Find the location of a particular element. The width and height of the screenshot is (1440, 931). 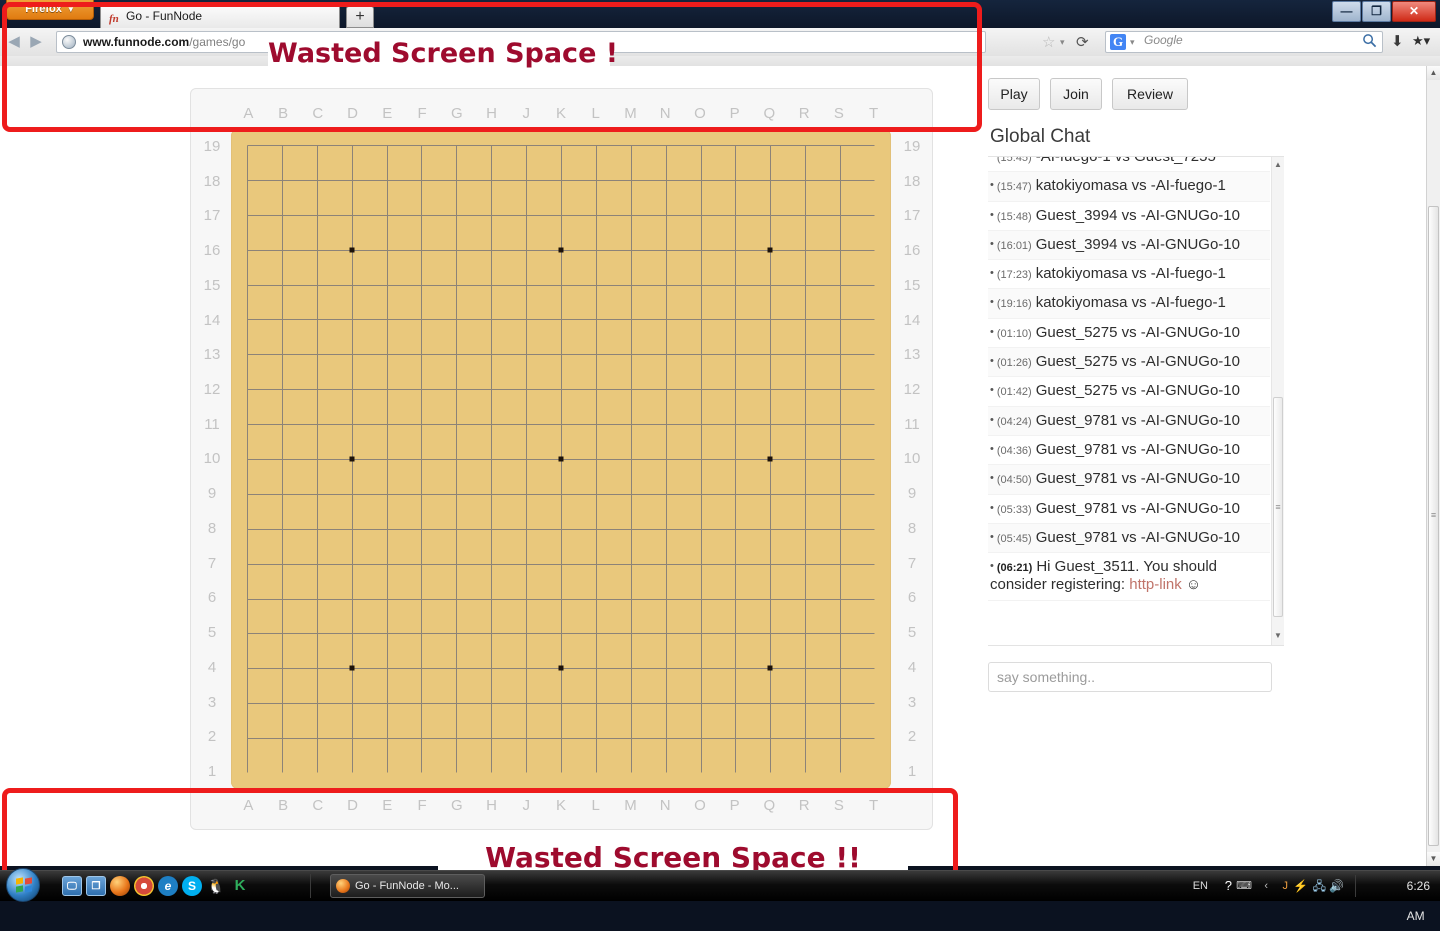

maximize-button: ❐ is located at coordinates (1376, 11).